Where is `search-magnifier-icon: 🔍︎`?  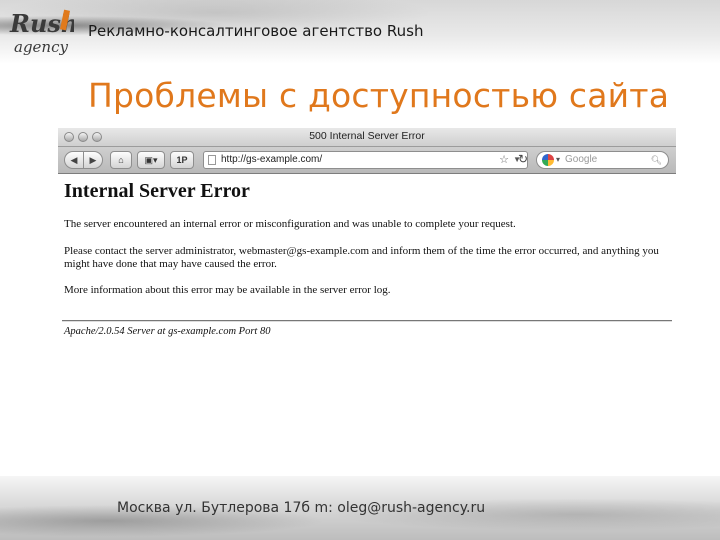 search-magnifier-icon: 🔍︎ is located at coordinates (656, 160).